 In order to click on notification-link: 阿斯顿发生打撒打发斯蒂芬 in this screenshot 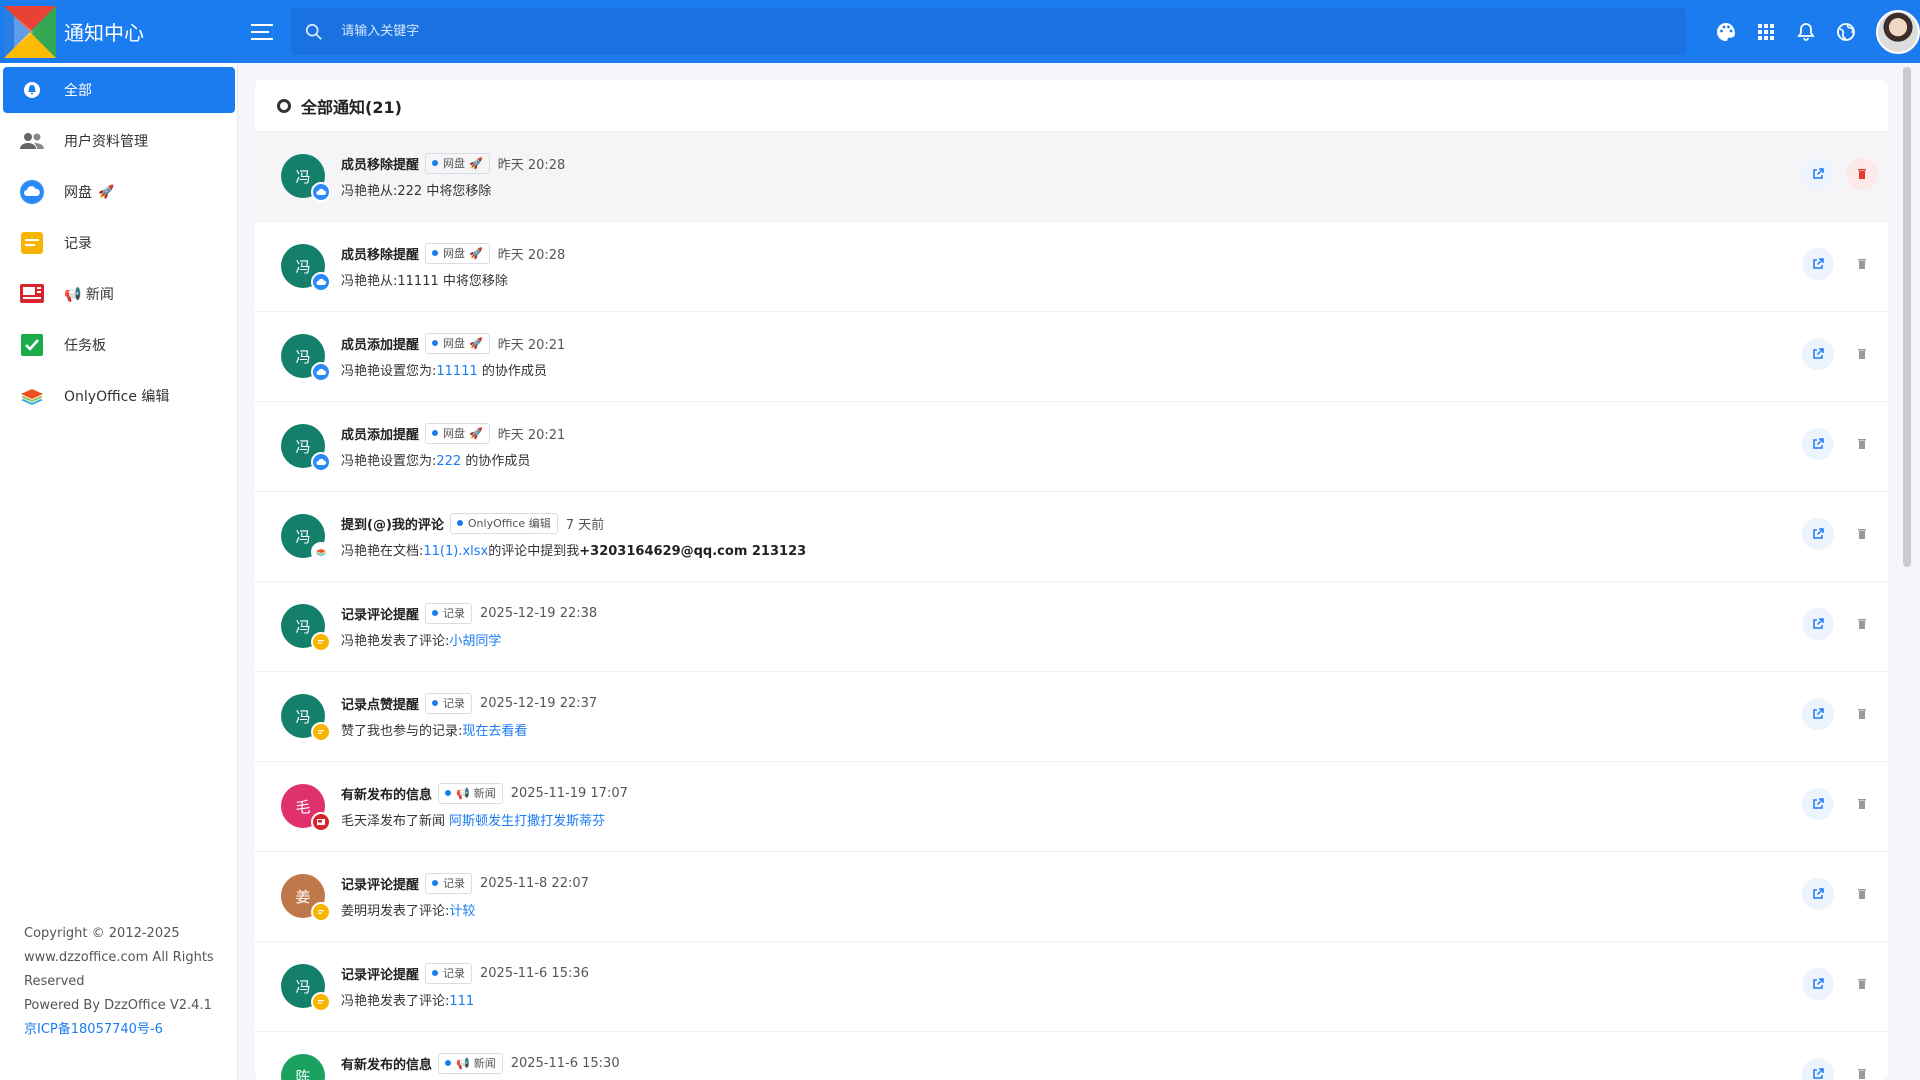, I will do `click(527, 821)`.